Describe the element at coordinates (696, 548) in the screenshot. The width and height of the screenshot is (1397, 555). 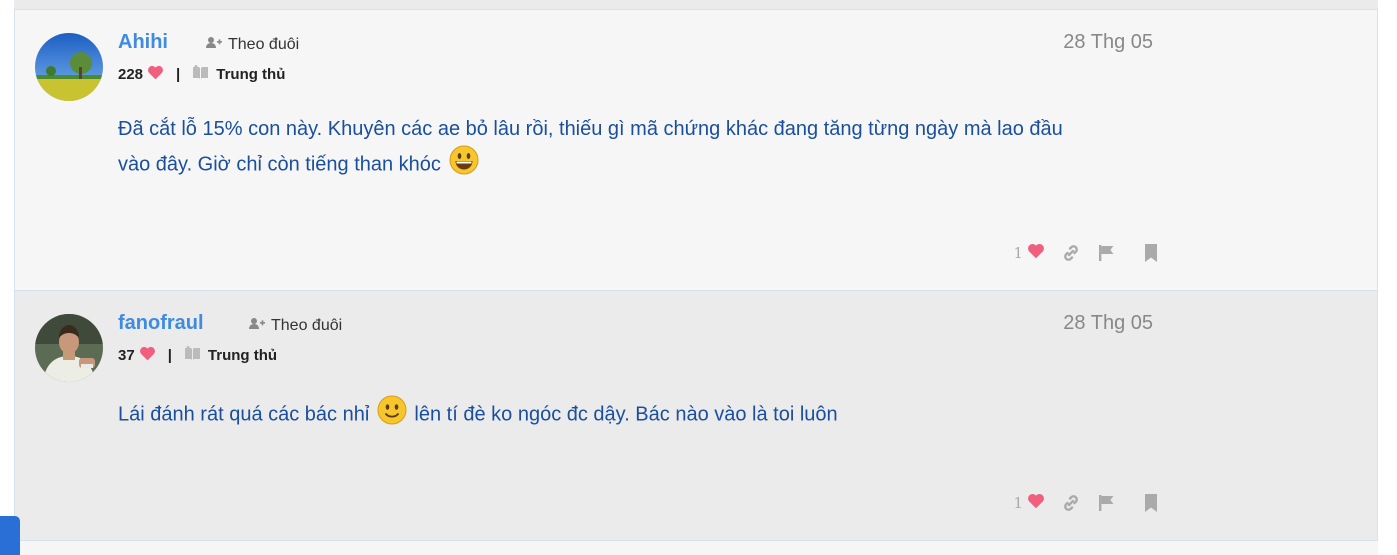
I see `next-post-edge` at that location.